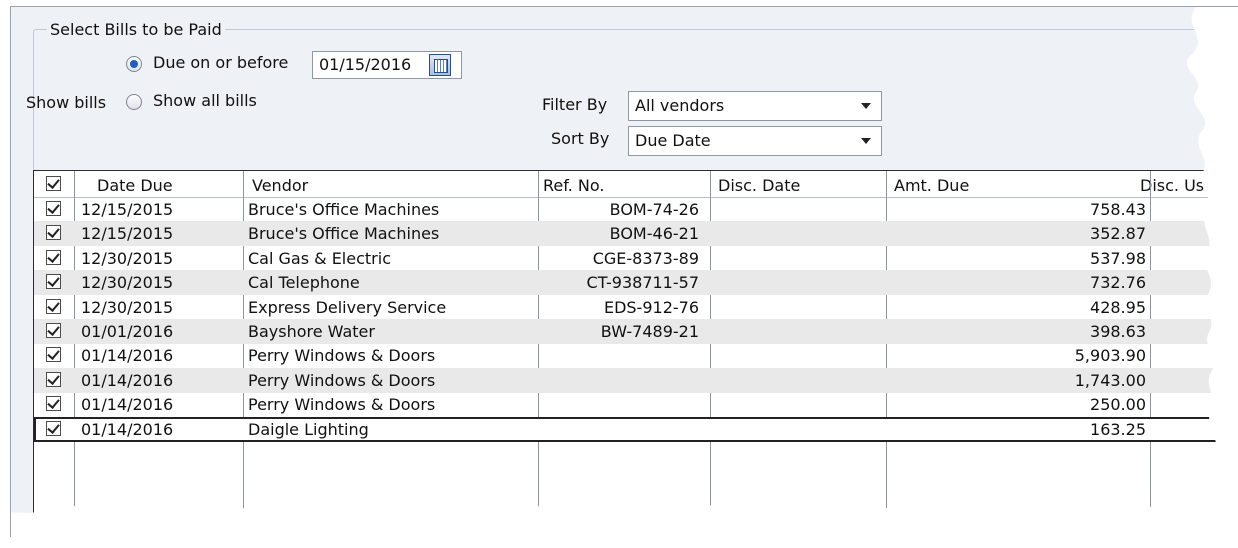 The image size is (1238, 548). I want to click on table-row: 01/14/2016 Perry Windows & Doors 250.00, so click(636, 404).